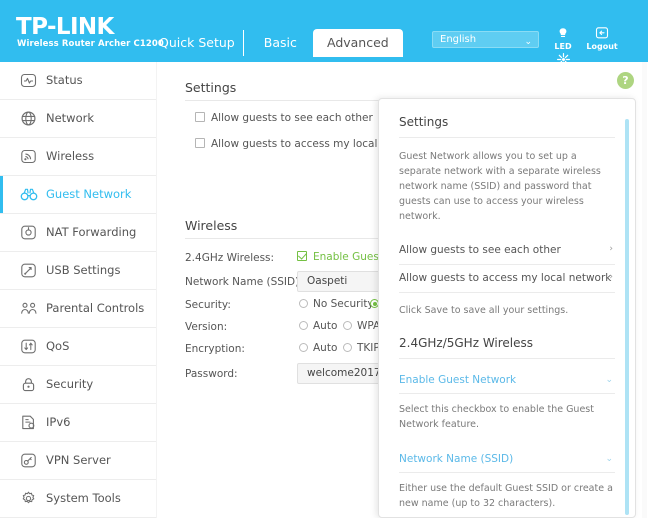 This screenshot has height=518, width=648. I want to click on globe-icon, so click(28, 118).